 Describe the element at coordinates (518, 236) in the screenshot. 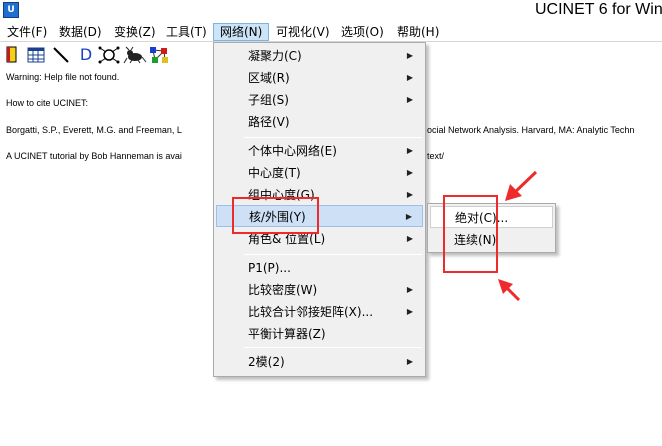

I see `annotation-arrows` at that location.